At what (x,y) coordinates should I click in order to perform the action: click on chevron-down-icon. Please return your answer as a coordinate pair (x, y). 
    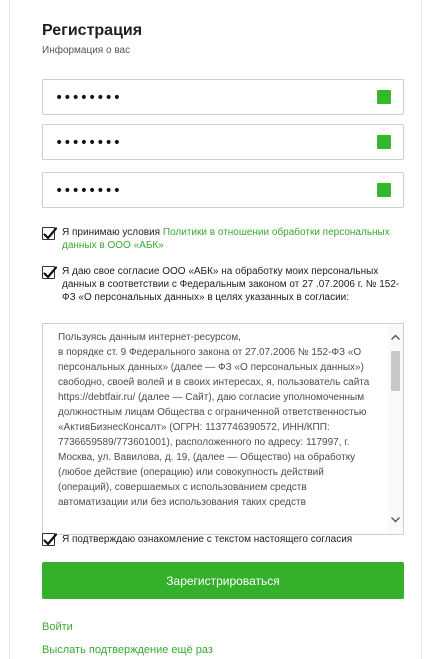
    Looking at the image, I should click on (395, 519).